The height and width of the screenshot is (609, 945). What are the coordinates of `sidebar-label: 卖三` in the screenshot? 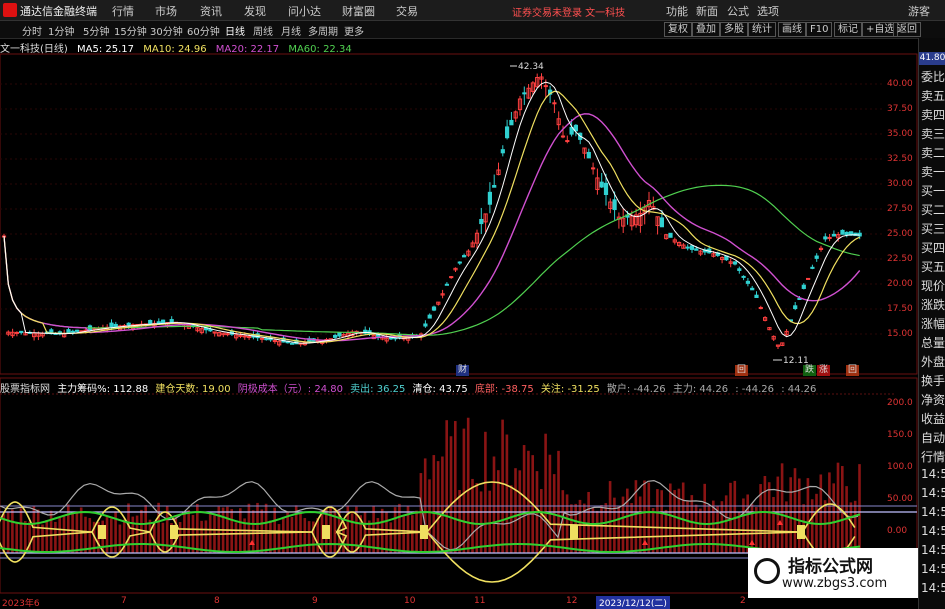 It's located at (933, 134).